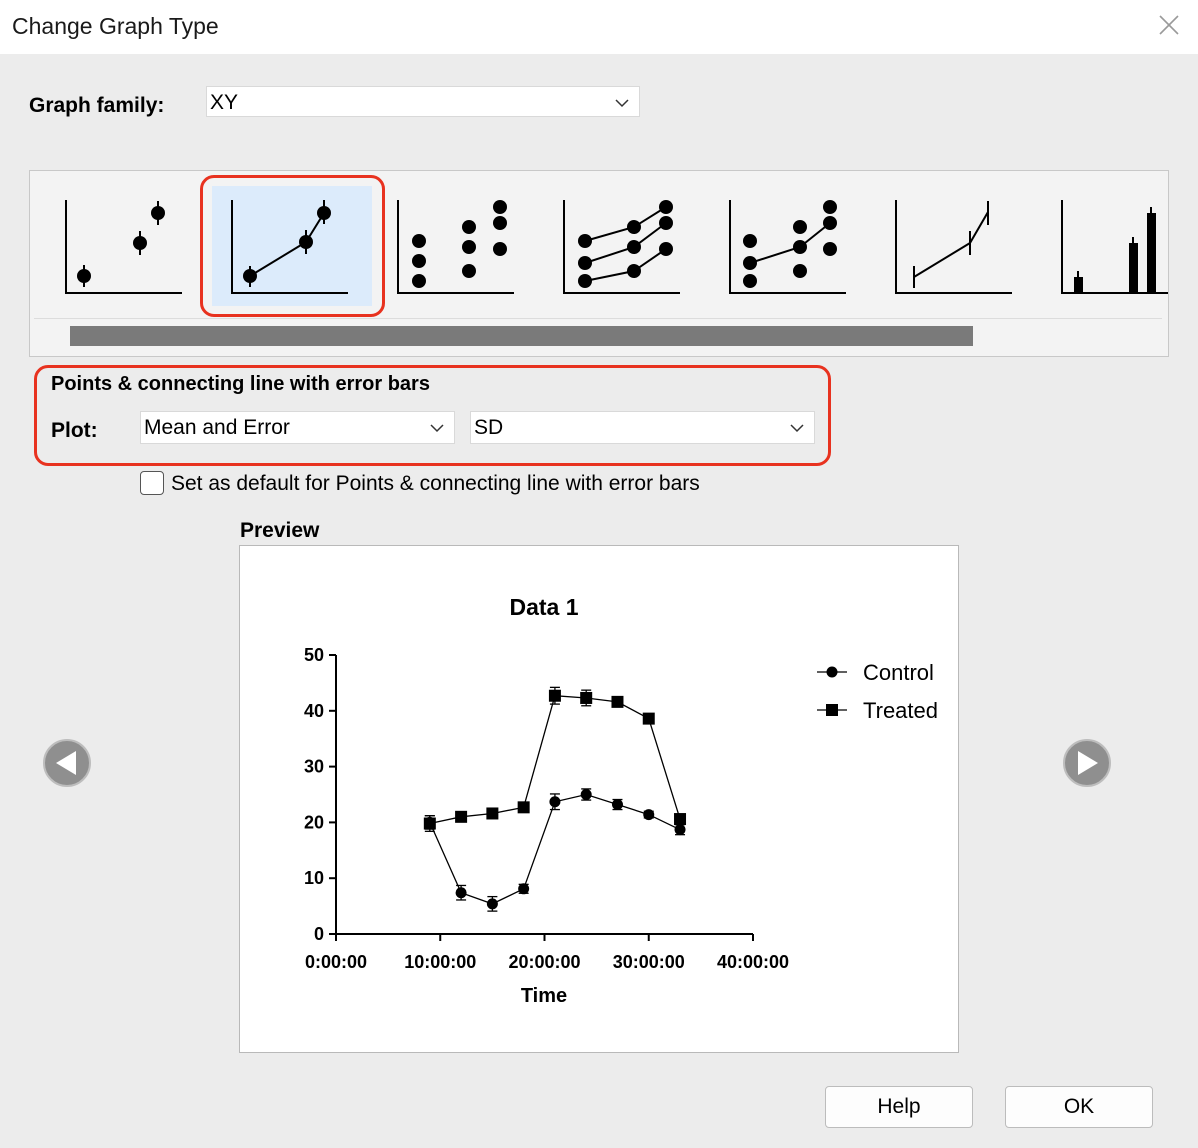 The width and height of the screenshot is (1198, 1148). What do you see at coordinates (1168, 26) in the screenshot?
I see `close-icon` at bounding box center [1168, 26].